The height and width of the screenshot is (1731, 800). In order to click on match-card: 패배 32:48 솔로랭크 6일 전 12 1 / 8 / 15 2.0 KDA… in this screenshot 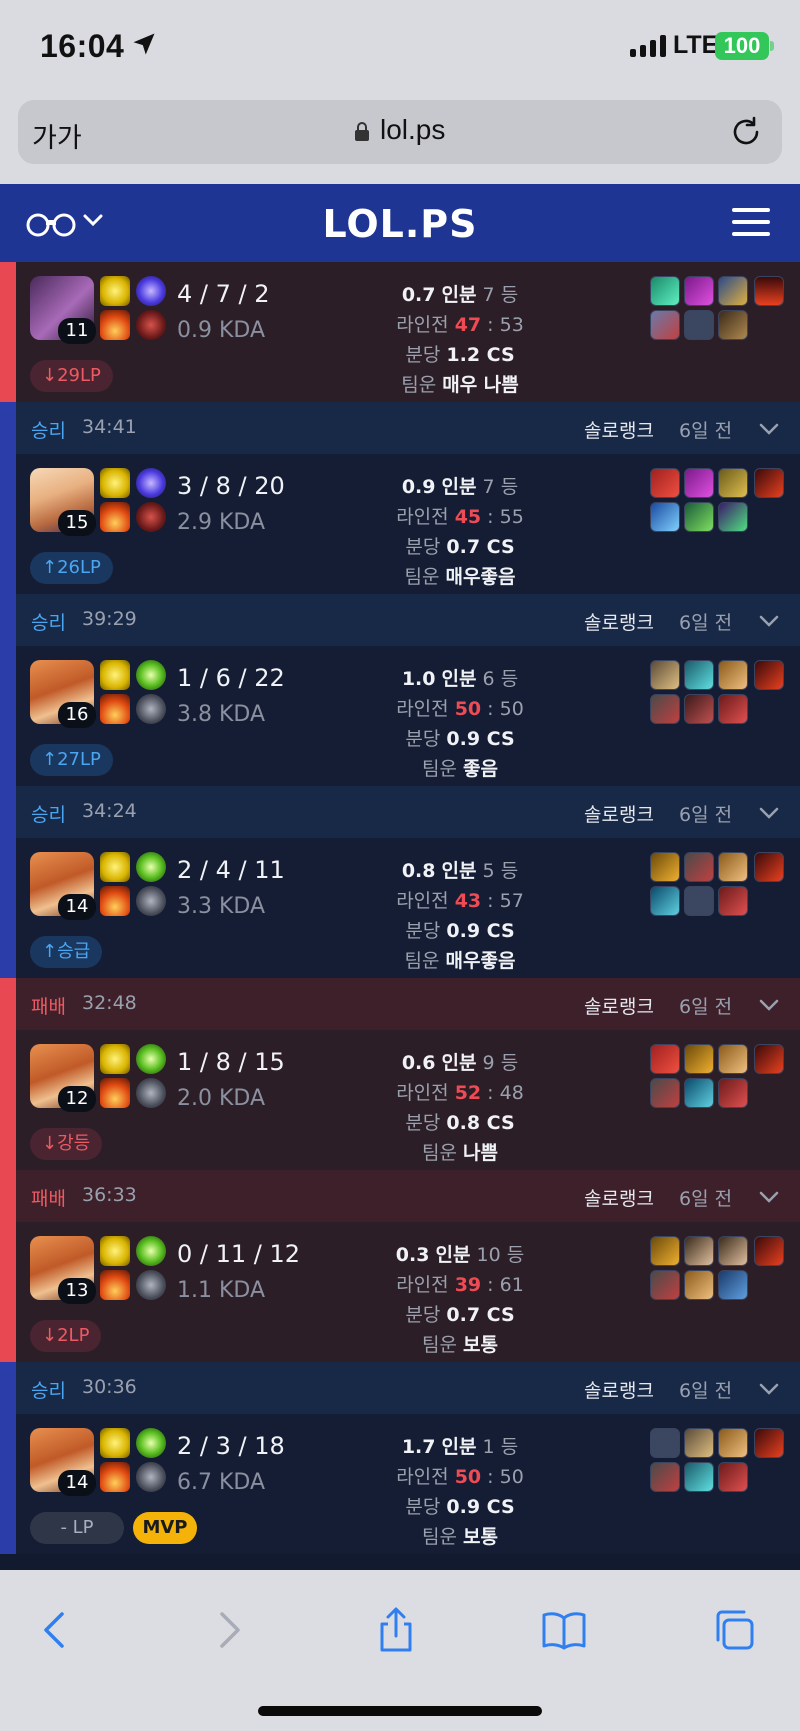, I will do `click(400, 1074)`.